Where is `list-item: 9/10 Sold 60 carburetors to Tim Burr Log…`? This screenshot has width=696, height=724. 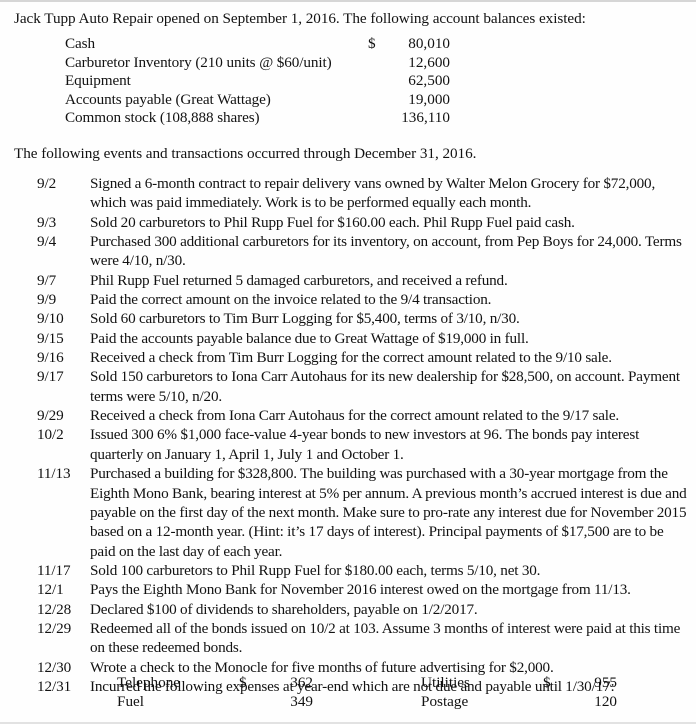
list-item: 9/10 Sold 60 carburetors to Tim Burr Log… is located at coordinates (364, 318).